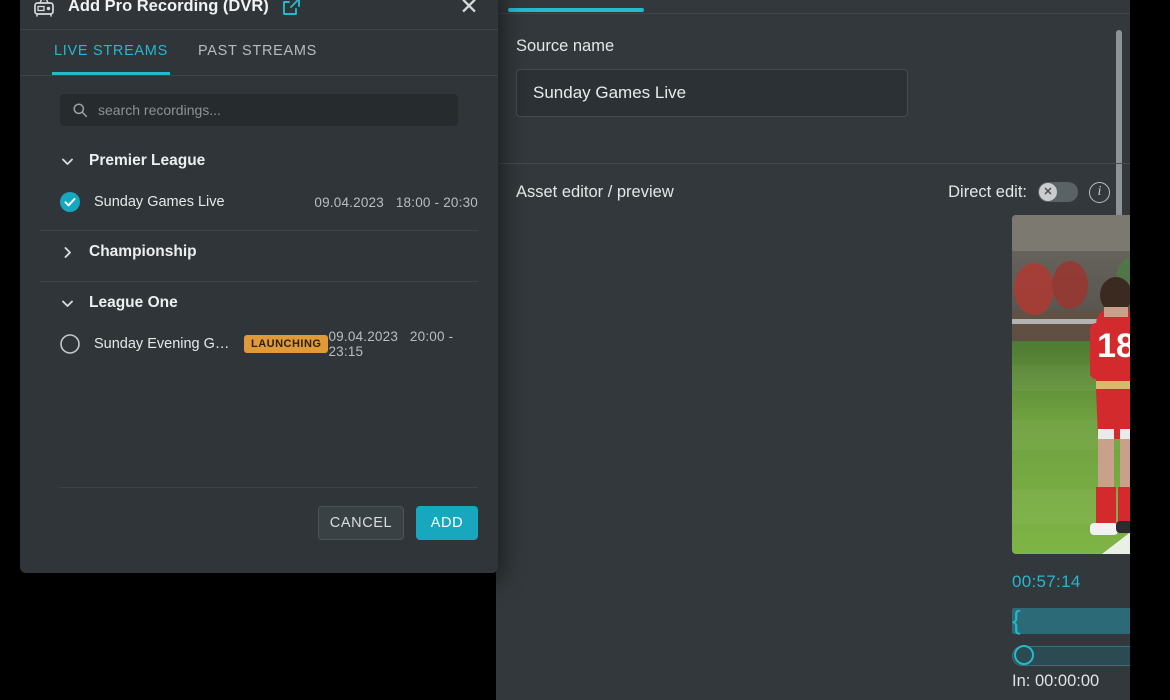 The image size is (1170, 700). What do you see at coordinates (712, 93) in the screenshot?
I see `source-name-input` at bounding box center [712, 93].